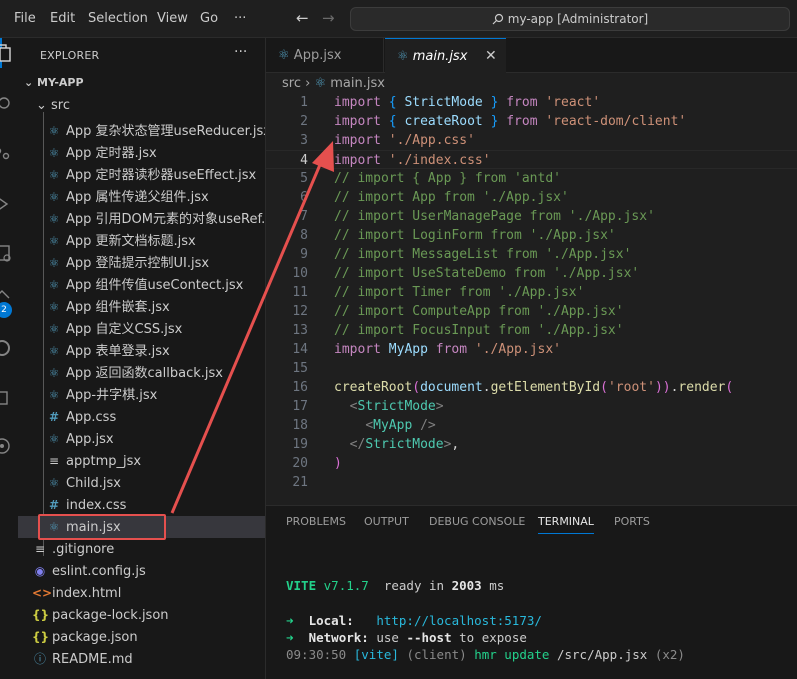 This screenshot has width=797, height=679. What do you see at coordinates (141, 615) in the screenshot?
I see `file-item: {} package-lock.json` at bounding box center [141, 615].